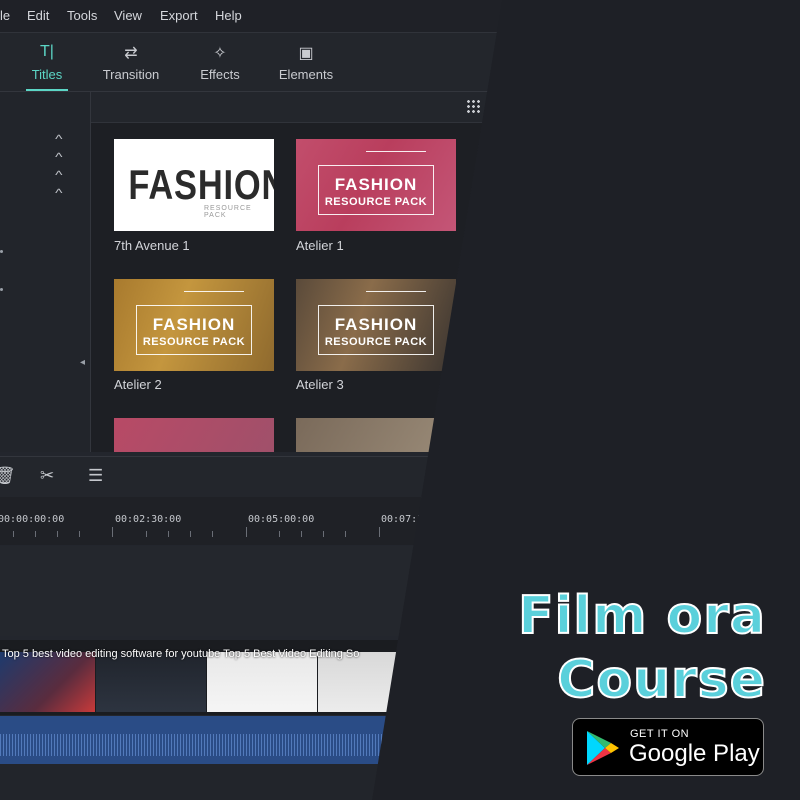 The image size is (800, 800). Describe the element at coordinates (131, 53) in the screenshot. I see `transition-icon: ⇄` at that location.